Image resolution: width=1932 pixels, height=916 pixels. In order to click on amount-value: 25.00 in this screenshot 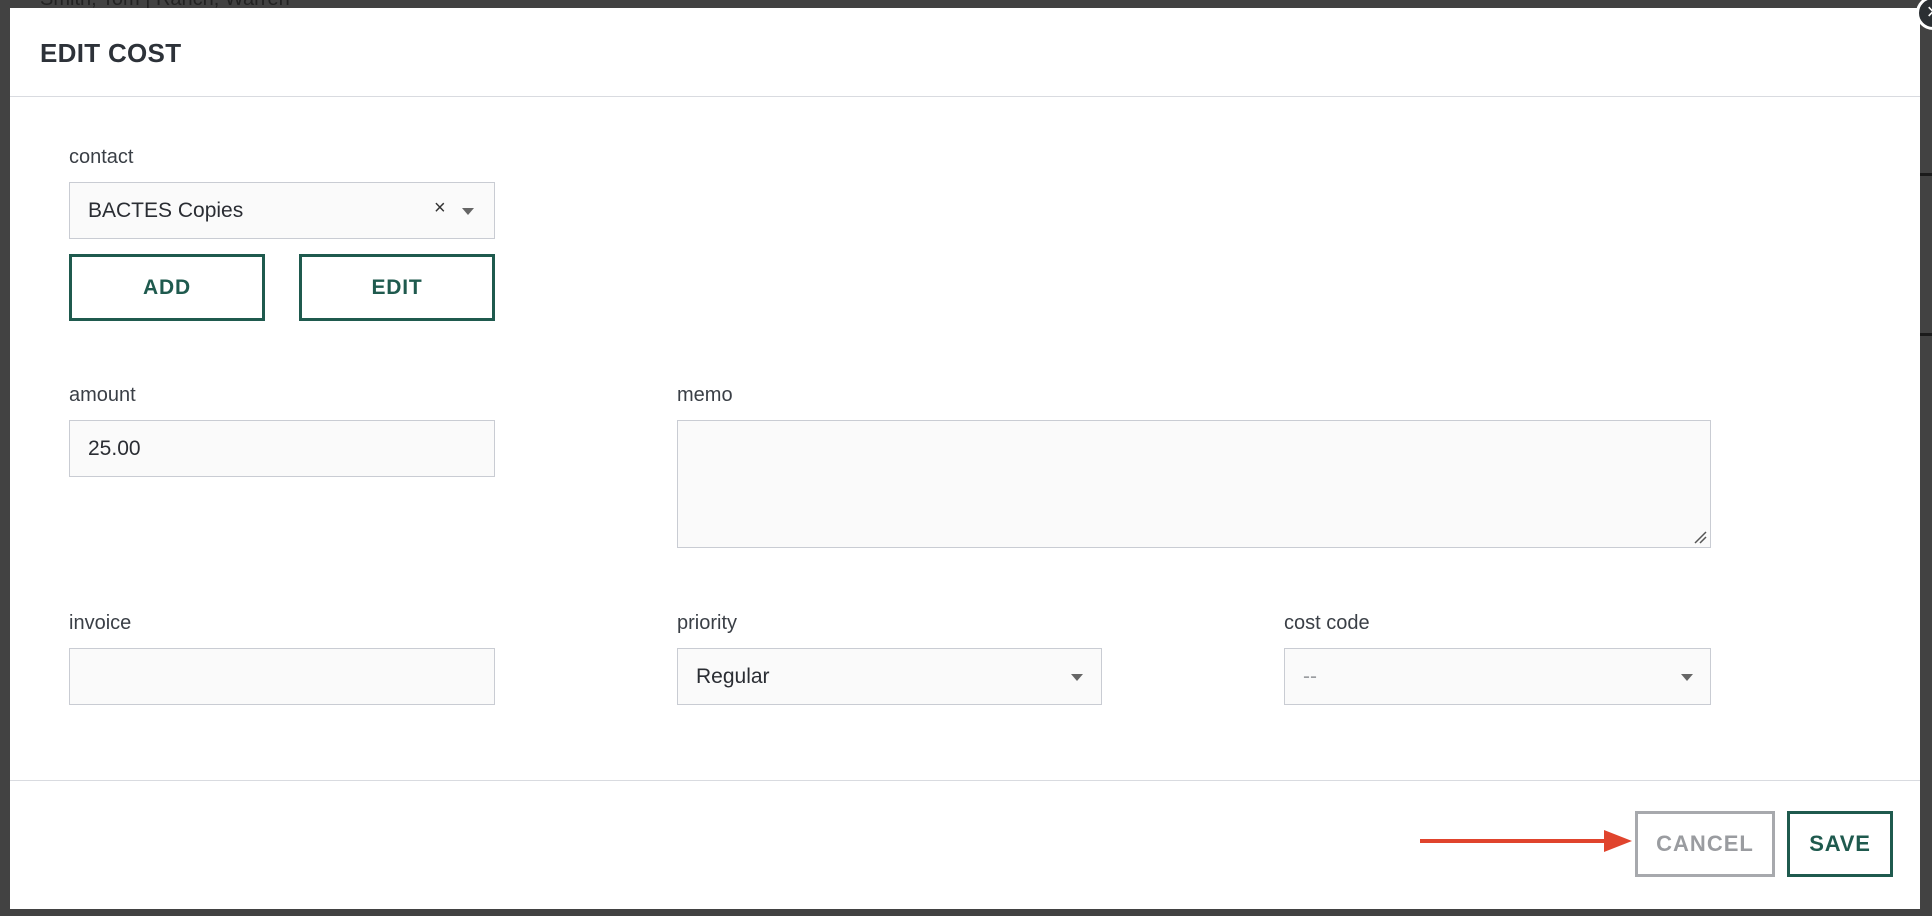, I will do `click(114, 448)`.